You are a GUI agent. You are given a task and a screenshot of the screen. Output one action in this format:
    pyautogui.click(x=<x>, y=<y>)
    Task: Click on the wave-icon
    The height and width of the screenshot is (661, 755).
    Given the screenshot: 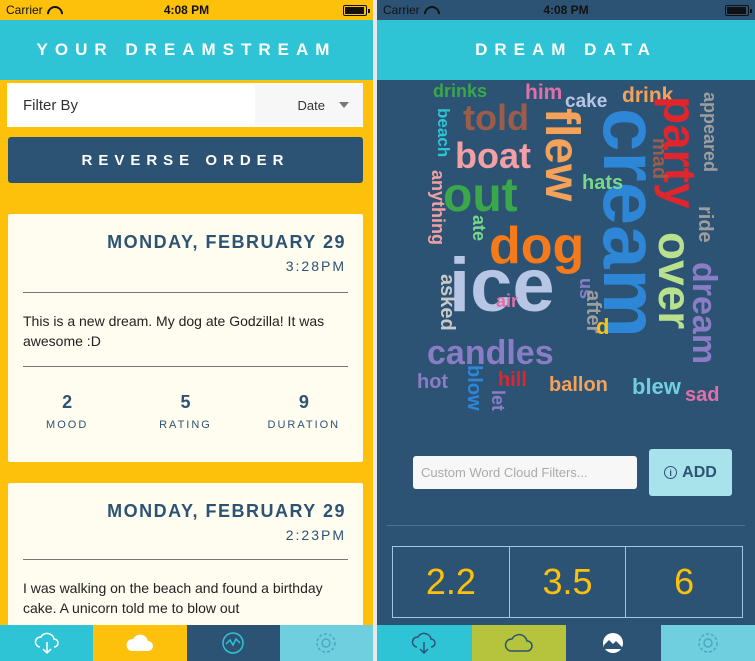 What is the action you would take?
    pyautogui.click(x=613, y=643)
    